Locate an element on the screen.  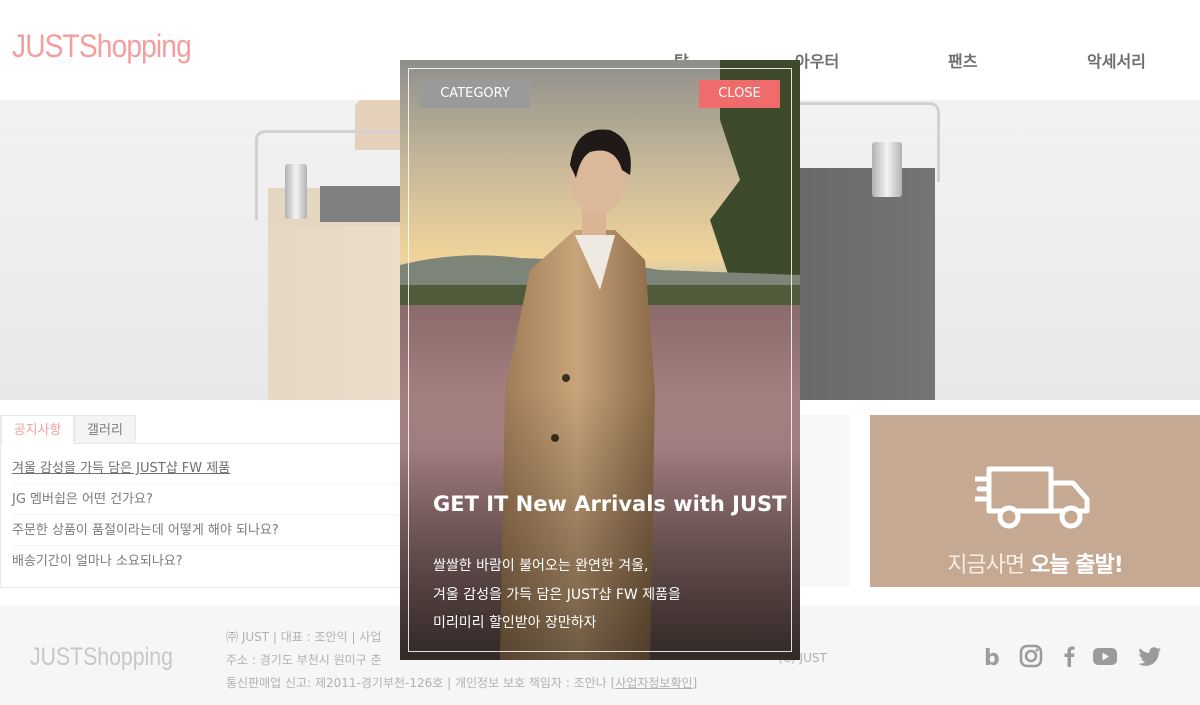
modal-text-line: 미리미리 할인받아 장만하자 is located at coordinates (515, 623).